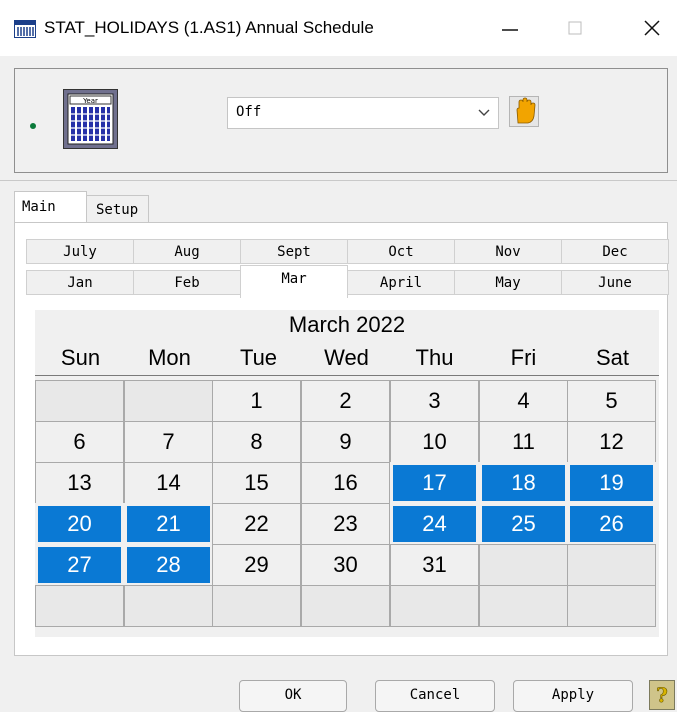  I want to click on calendar-title: March 2022, so click(347, 324).